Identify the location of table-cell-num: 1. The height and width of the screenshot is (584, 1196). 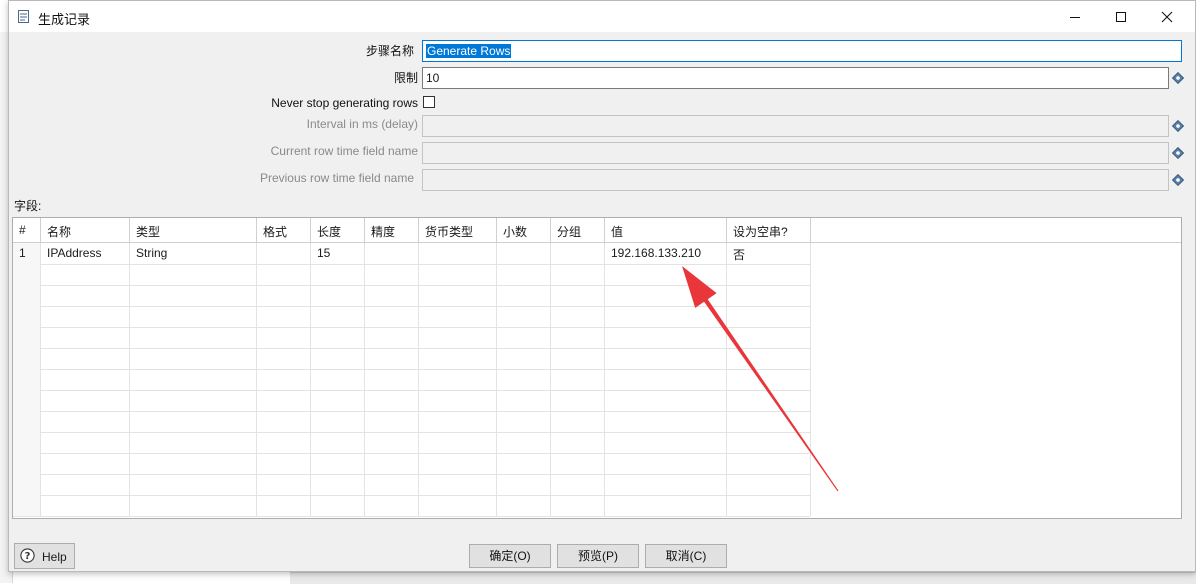
(27, 253).